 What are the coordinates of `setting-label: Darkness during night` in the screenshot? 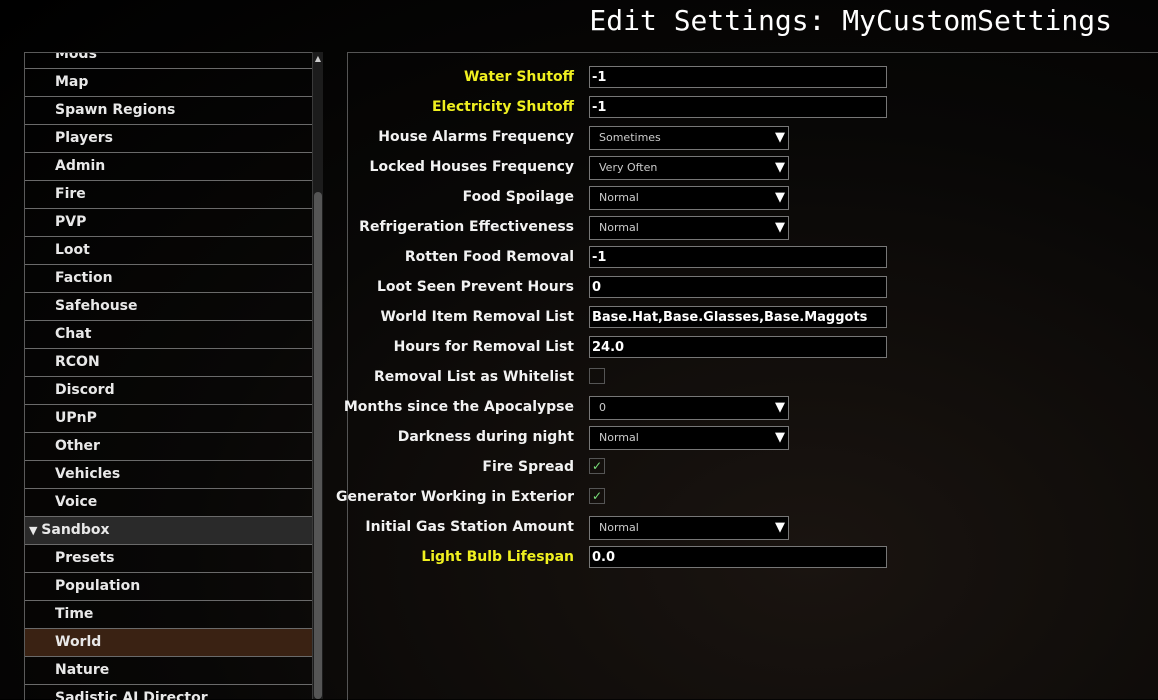 It's located at (485, 437).